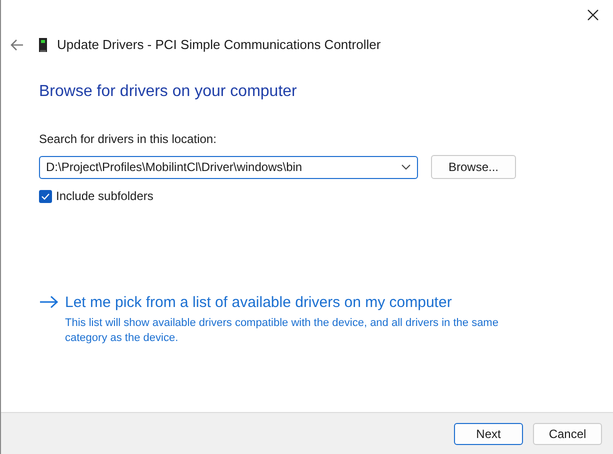 Image resolution: width=613 pixels, height=454 pixels. I want to click on location-label: Search for drivers in this location:, so click(128, 139).